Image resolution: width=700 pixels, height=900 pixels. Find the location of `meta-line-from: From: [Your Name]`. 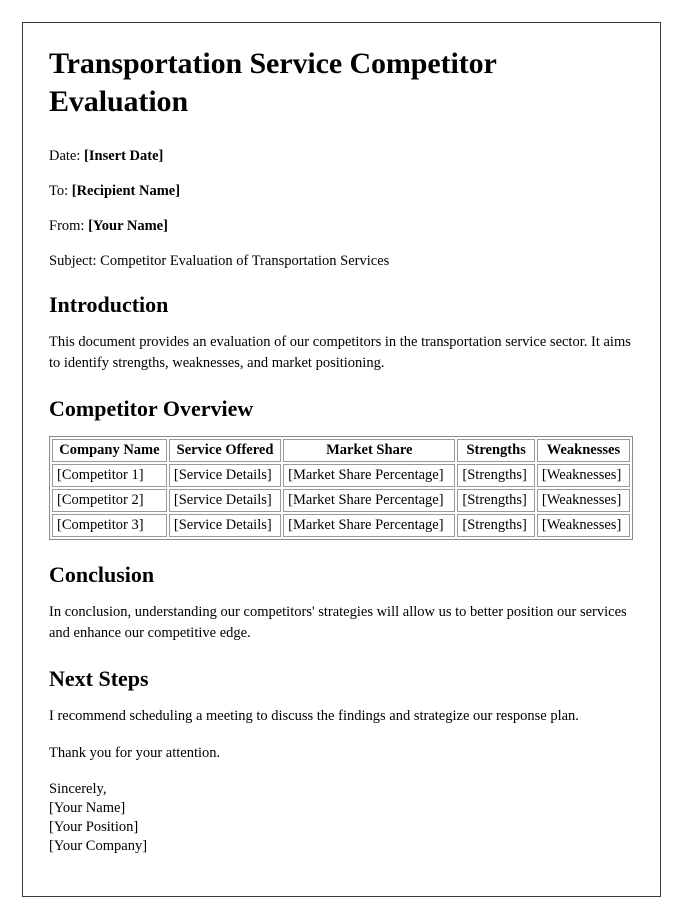

meta-line-from: From: [Your Name] is located at coordinates (343, 226).